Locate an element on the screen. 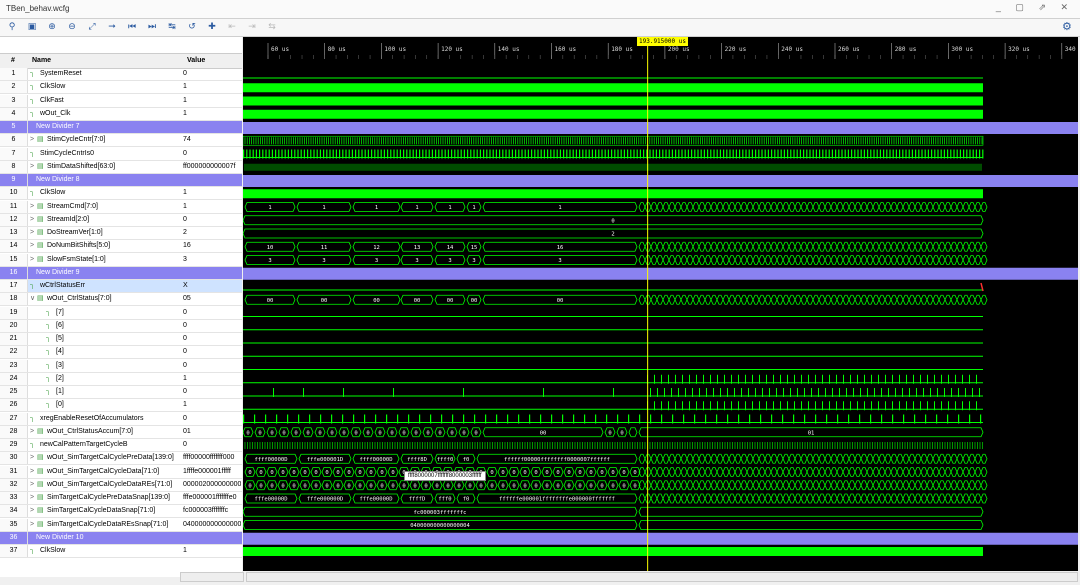 This screenshot has width=1080, height=585. swap-cursors-icon: ⇆ is located at coordinates (272, 27).